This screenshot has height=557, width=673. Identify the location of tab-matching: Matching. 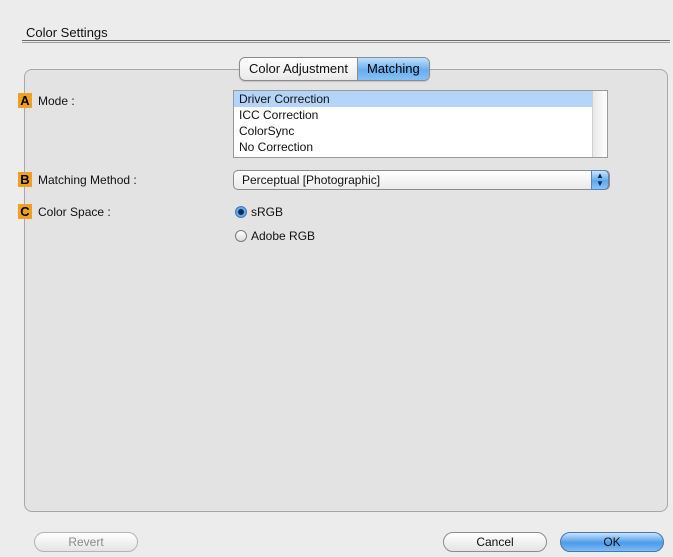
(393, 69).